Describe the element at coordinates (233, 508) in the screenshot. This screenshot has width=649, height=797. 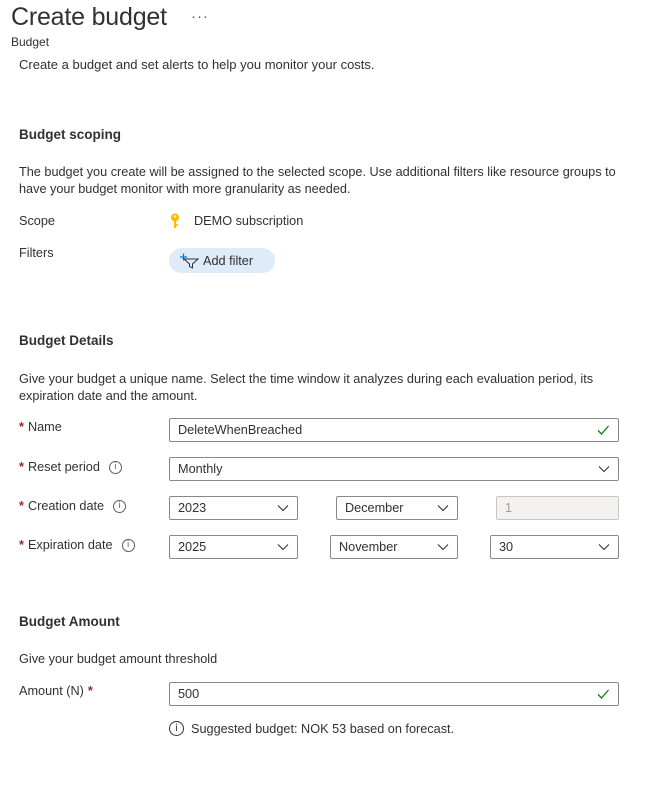
I see `creation-year-select: 2023` at that location.